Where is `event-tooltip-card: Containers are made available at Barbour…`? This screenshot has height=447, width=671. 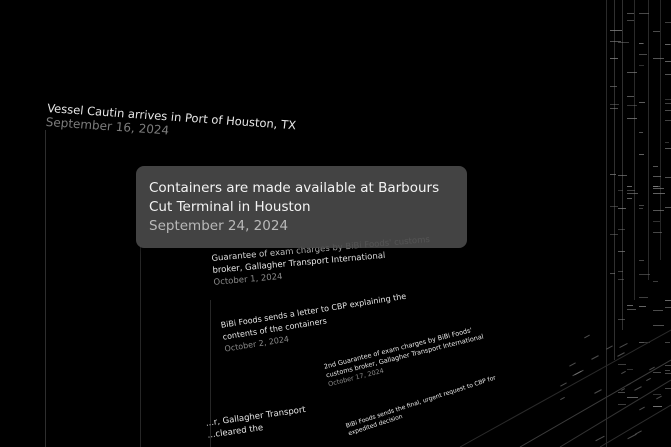
event-tooltip-card: Containers are made available at Barbour… is located at coordinates (301, 207).